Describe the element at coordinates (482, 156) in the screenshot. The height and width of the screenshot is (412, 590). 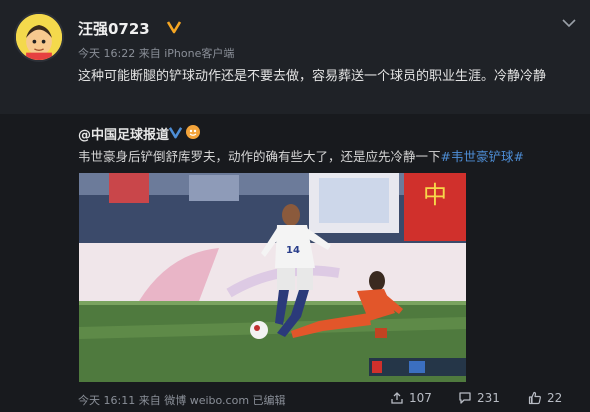
I see `hashtag-link: #韦世豪铲球#` at that location.